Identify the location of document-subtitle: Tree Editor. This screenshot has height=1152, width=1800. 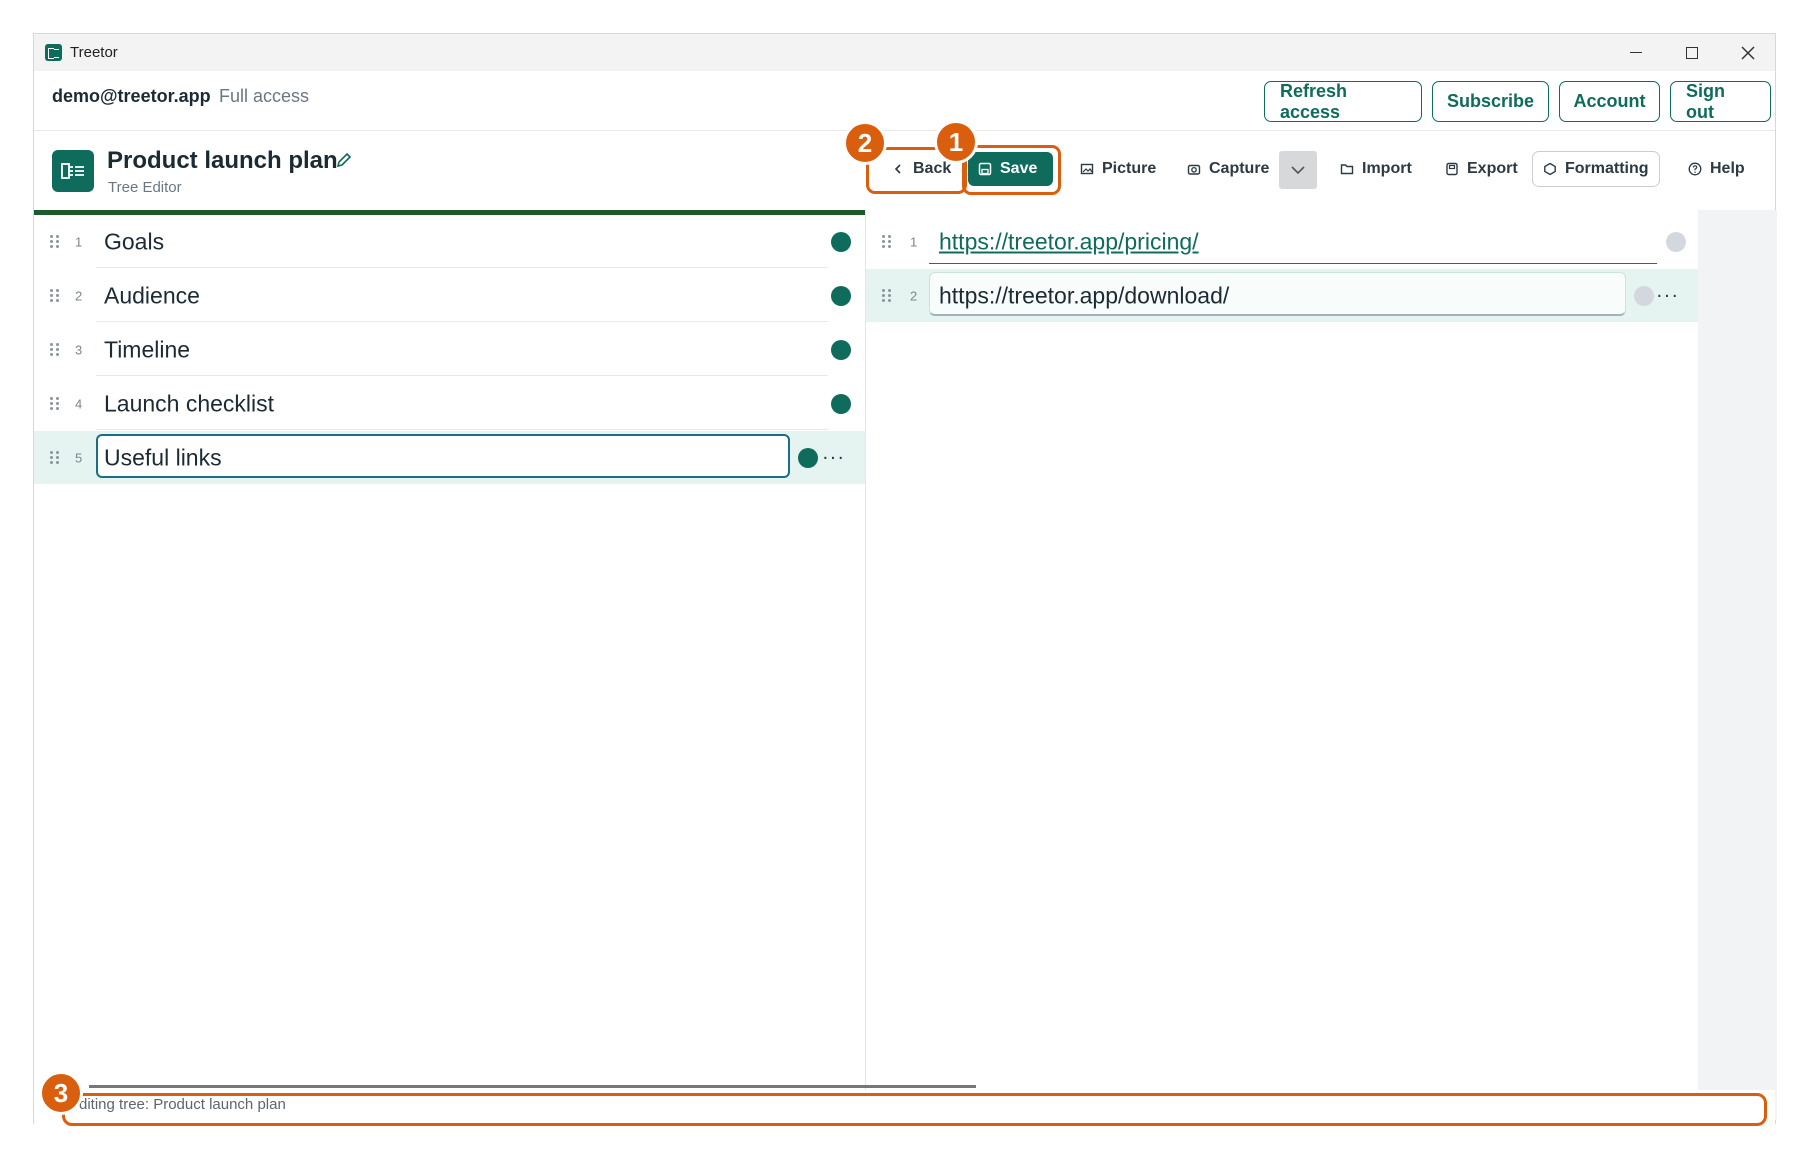
(145, 187).